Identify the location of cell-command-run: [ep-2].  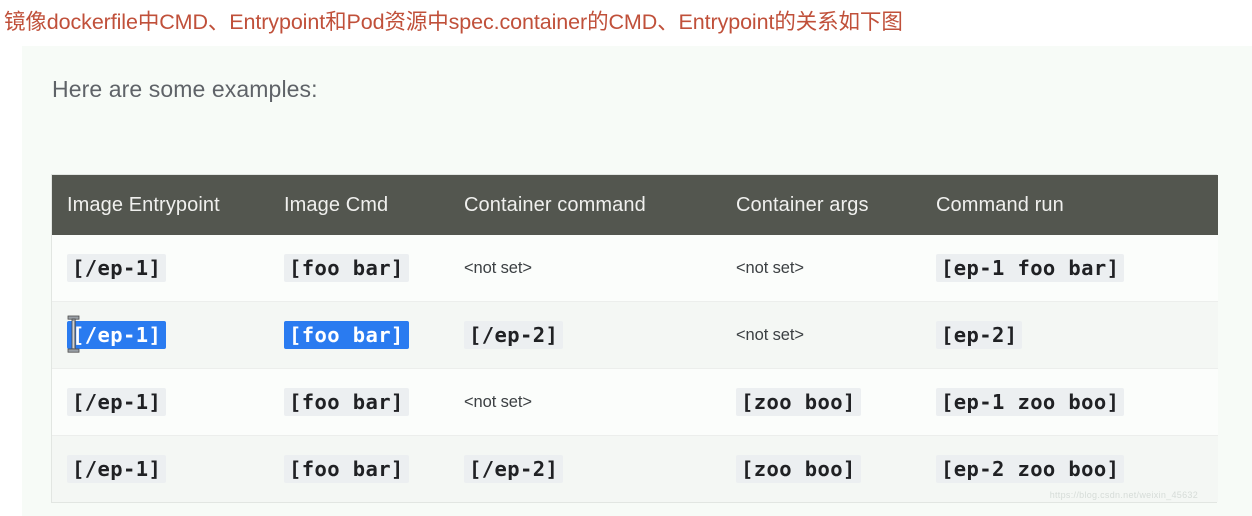
(1077, 335).